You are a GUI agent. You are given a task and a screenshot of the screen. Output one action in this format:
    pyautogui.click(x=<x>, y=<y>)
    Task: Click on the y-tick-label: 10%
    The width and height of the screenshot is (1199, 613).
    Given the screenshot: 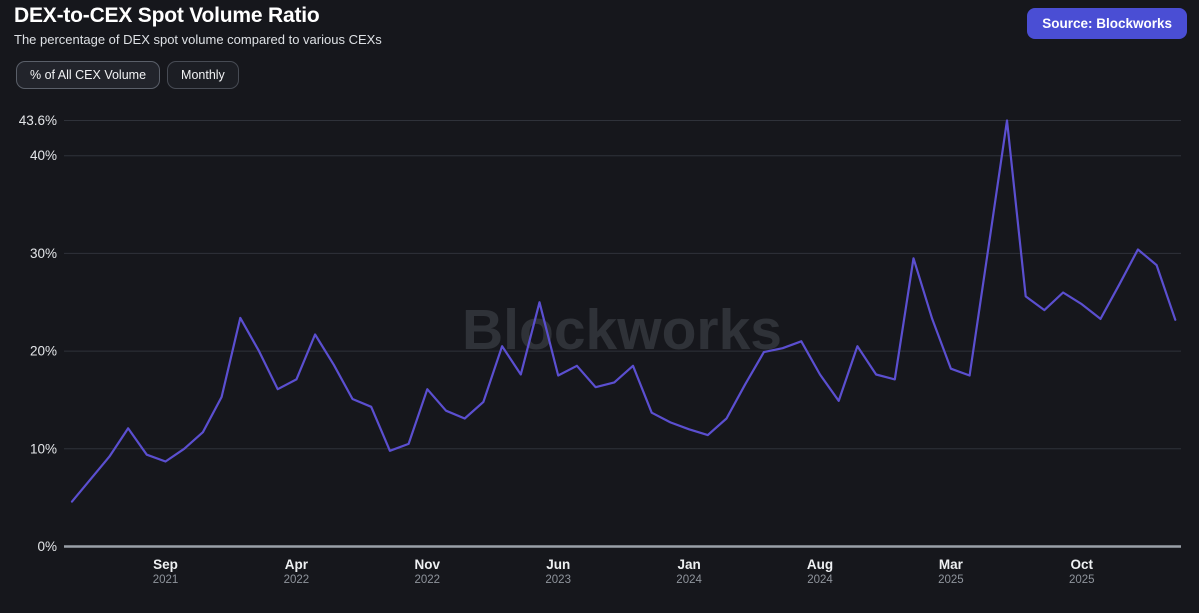 What is the action you would take?
    pyautogui.click(x=43, y=448)
    